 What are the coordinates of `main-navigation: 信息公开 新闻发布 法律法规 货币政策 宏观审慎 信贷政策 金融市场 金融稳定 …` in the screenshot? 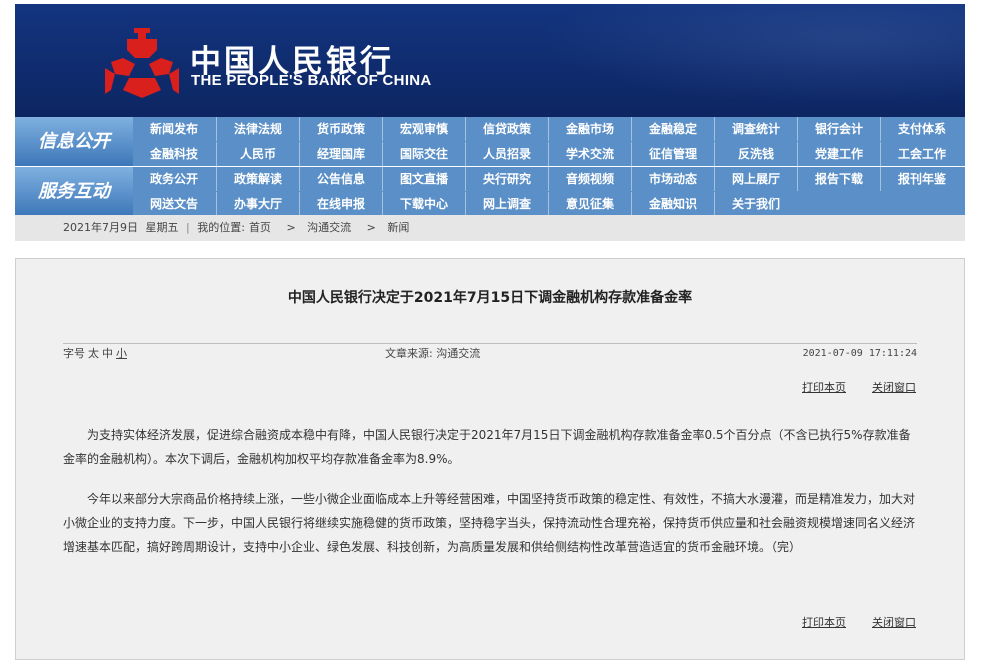 It's located at (490, 166).